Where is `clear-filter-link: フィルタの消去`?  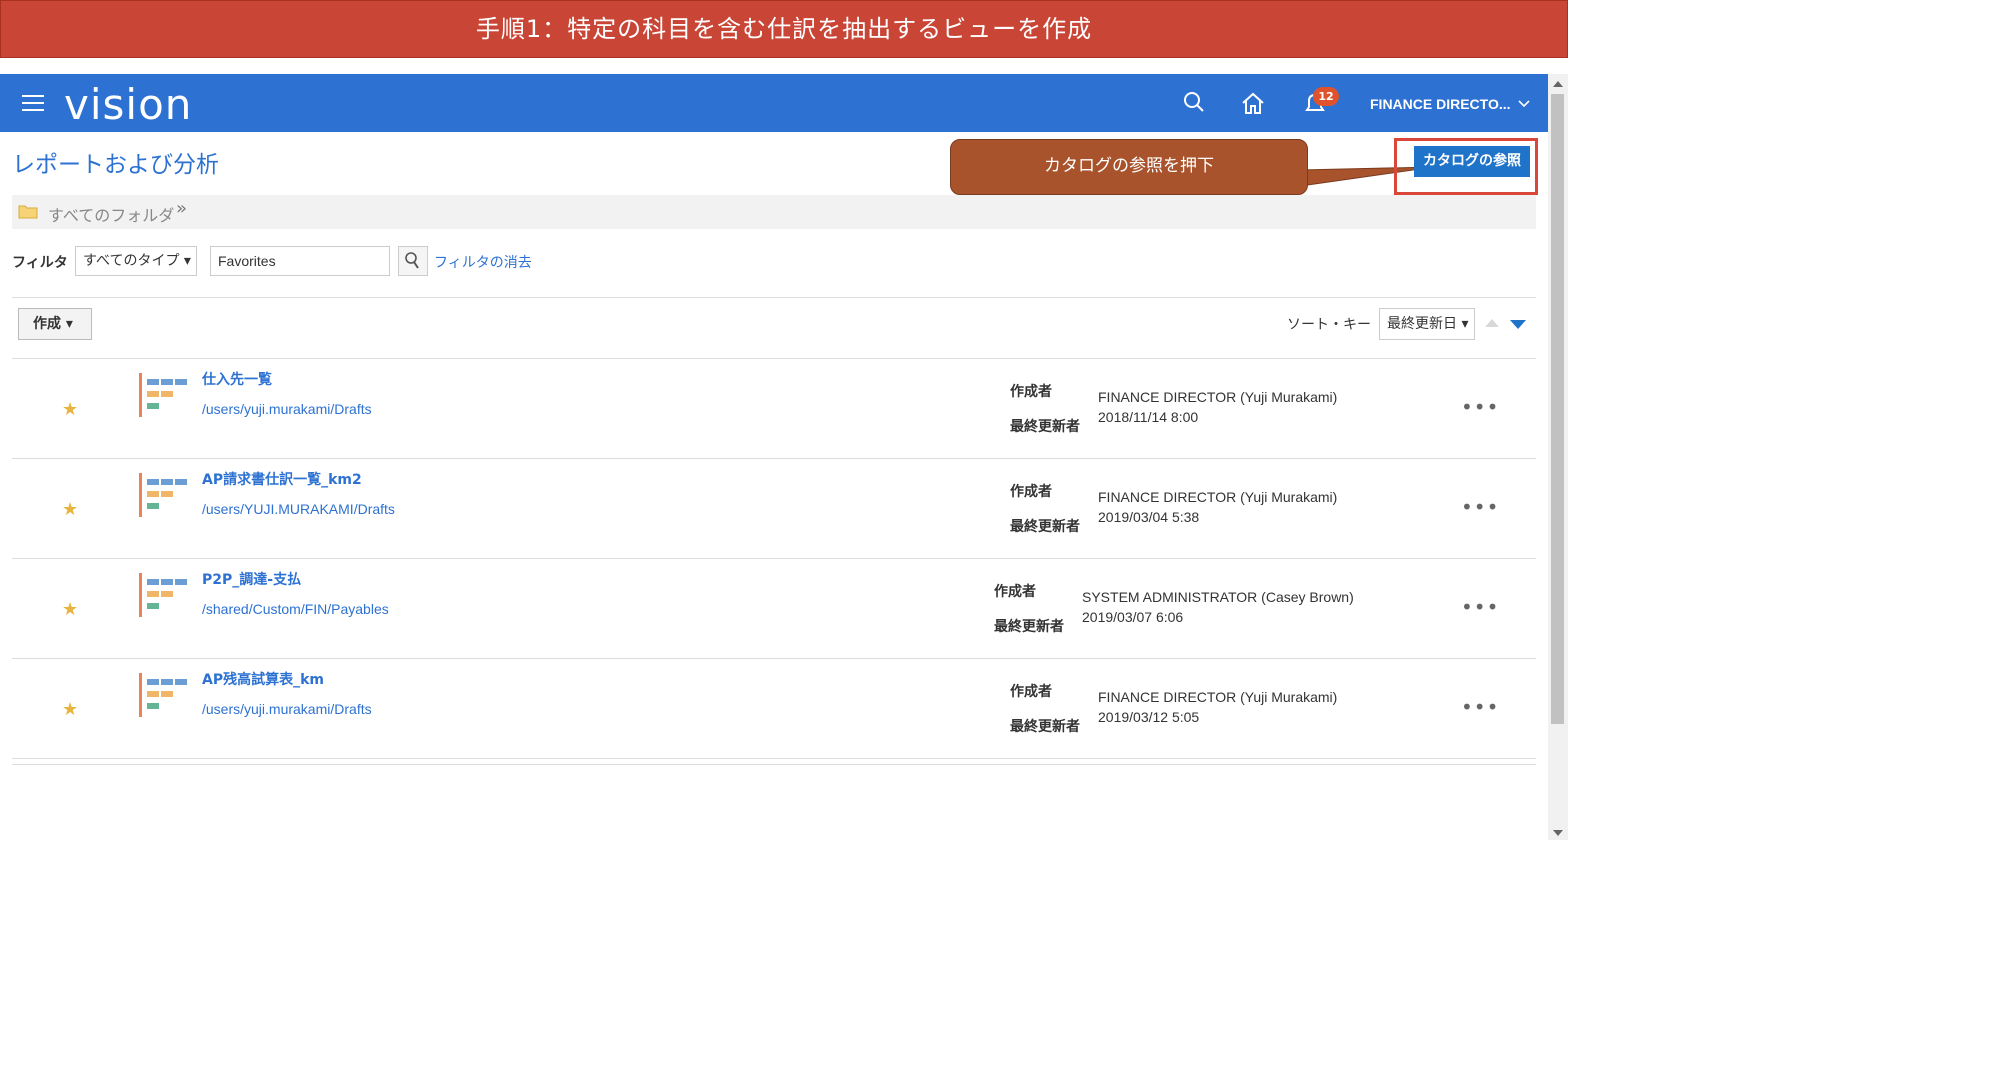
clear-filter-link: フィルタの消去 is located at coordinates (483, 262).